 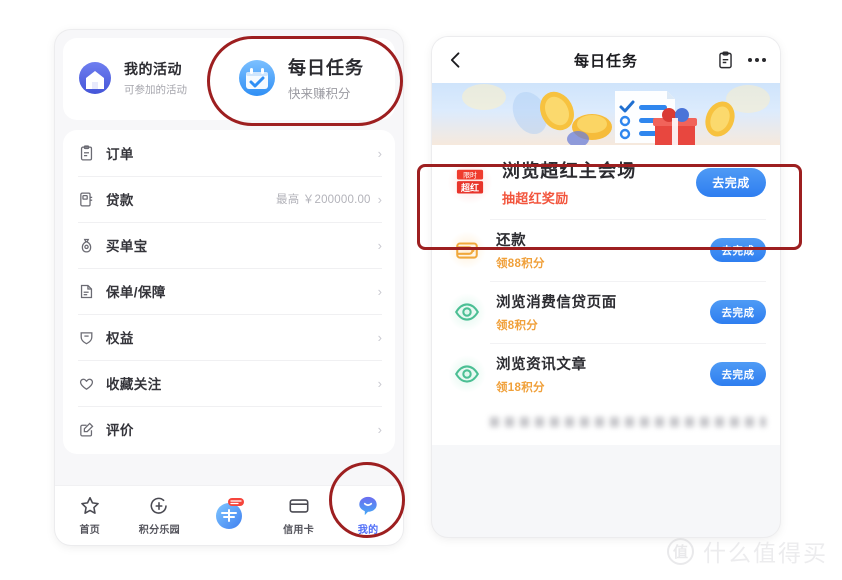 I want to click on activity-card-subtitle: 快来赚积分, so click(x=319, y=94).